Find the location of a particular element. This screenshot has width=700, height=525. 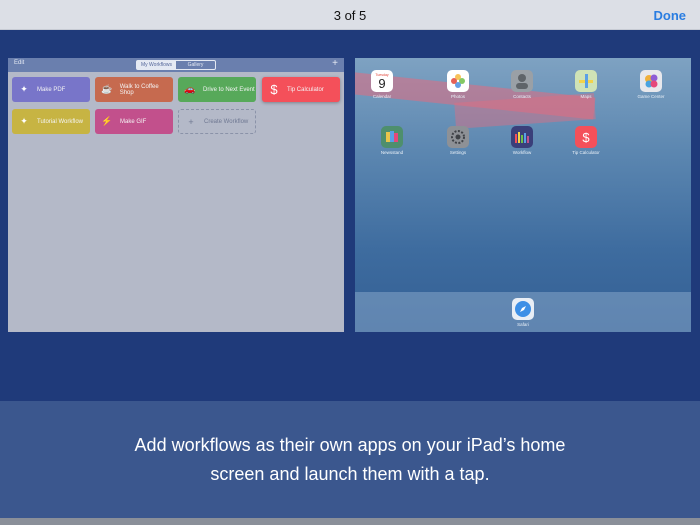

app-newsstand: Newsstand is located at coordinates (392, 140).